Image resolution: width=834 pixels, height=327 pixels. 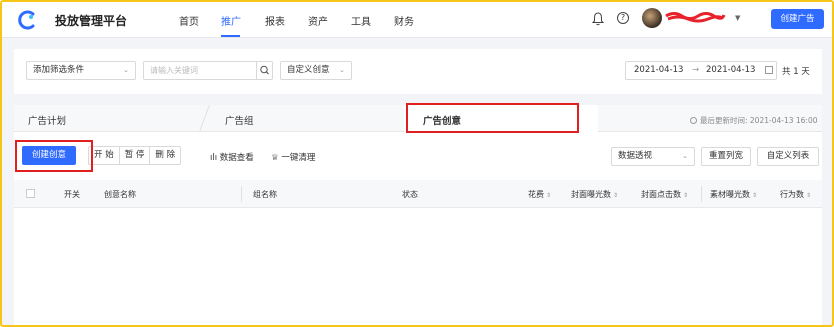 I want to click on column-header: 花费 ⇕, so click(x=539, y=194).